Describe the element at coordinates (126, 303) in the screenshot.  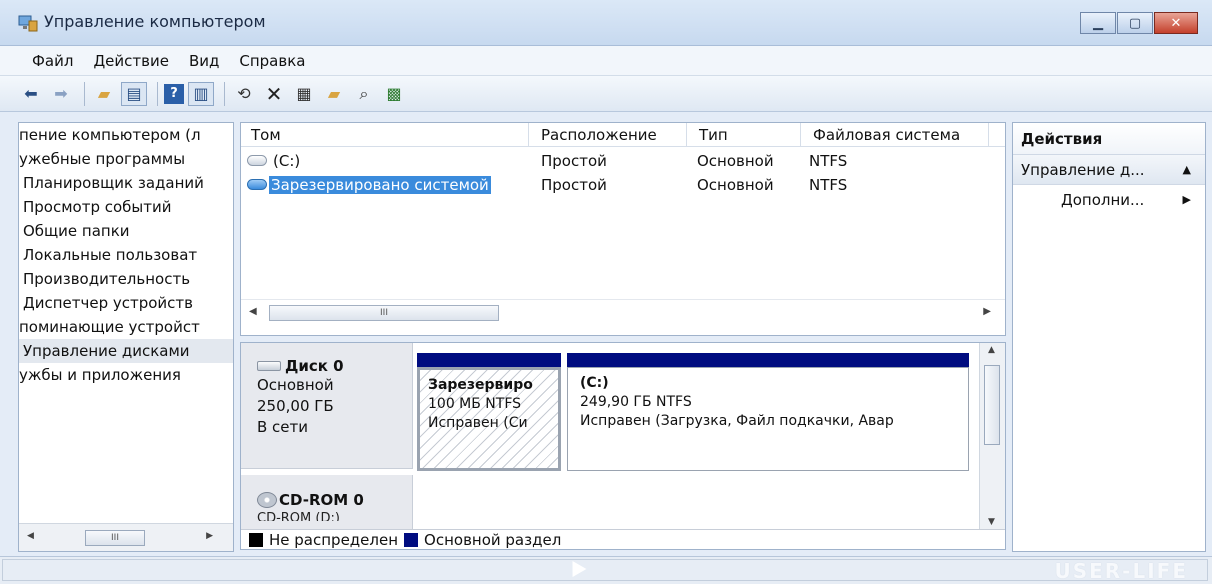
I see `tree-item-device-manager: Диспетчер устройств` at that location.